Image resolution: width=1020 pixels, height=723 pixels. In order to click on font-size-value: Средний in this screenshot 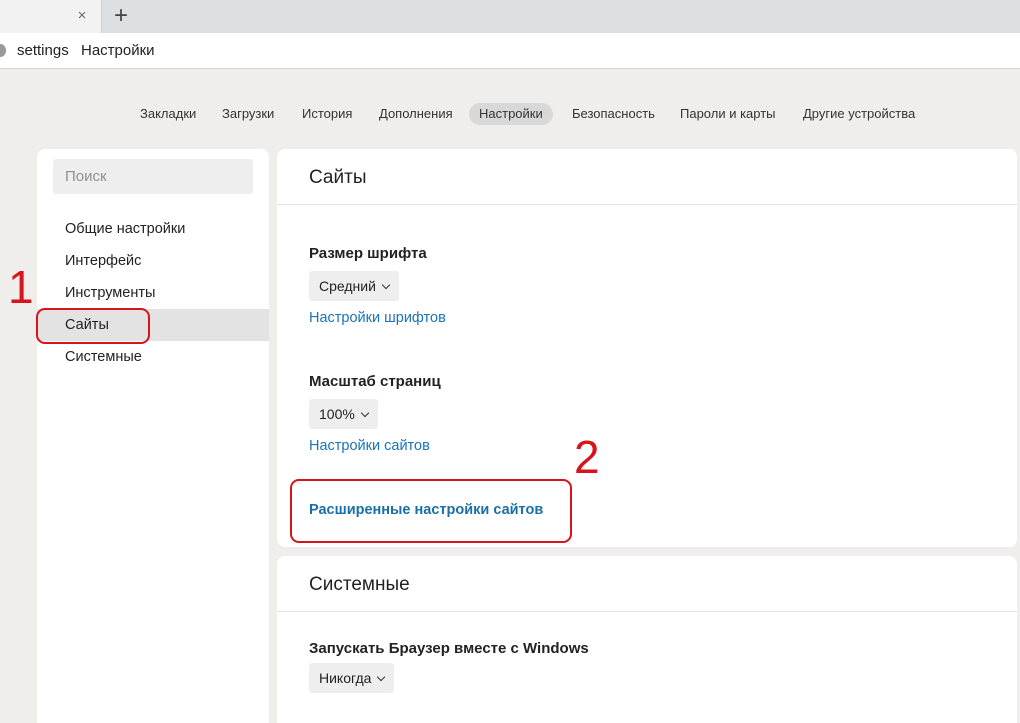, I will do `click(347, 286)`.